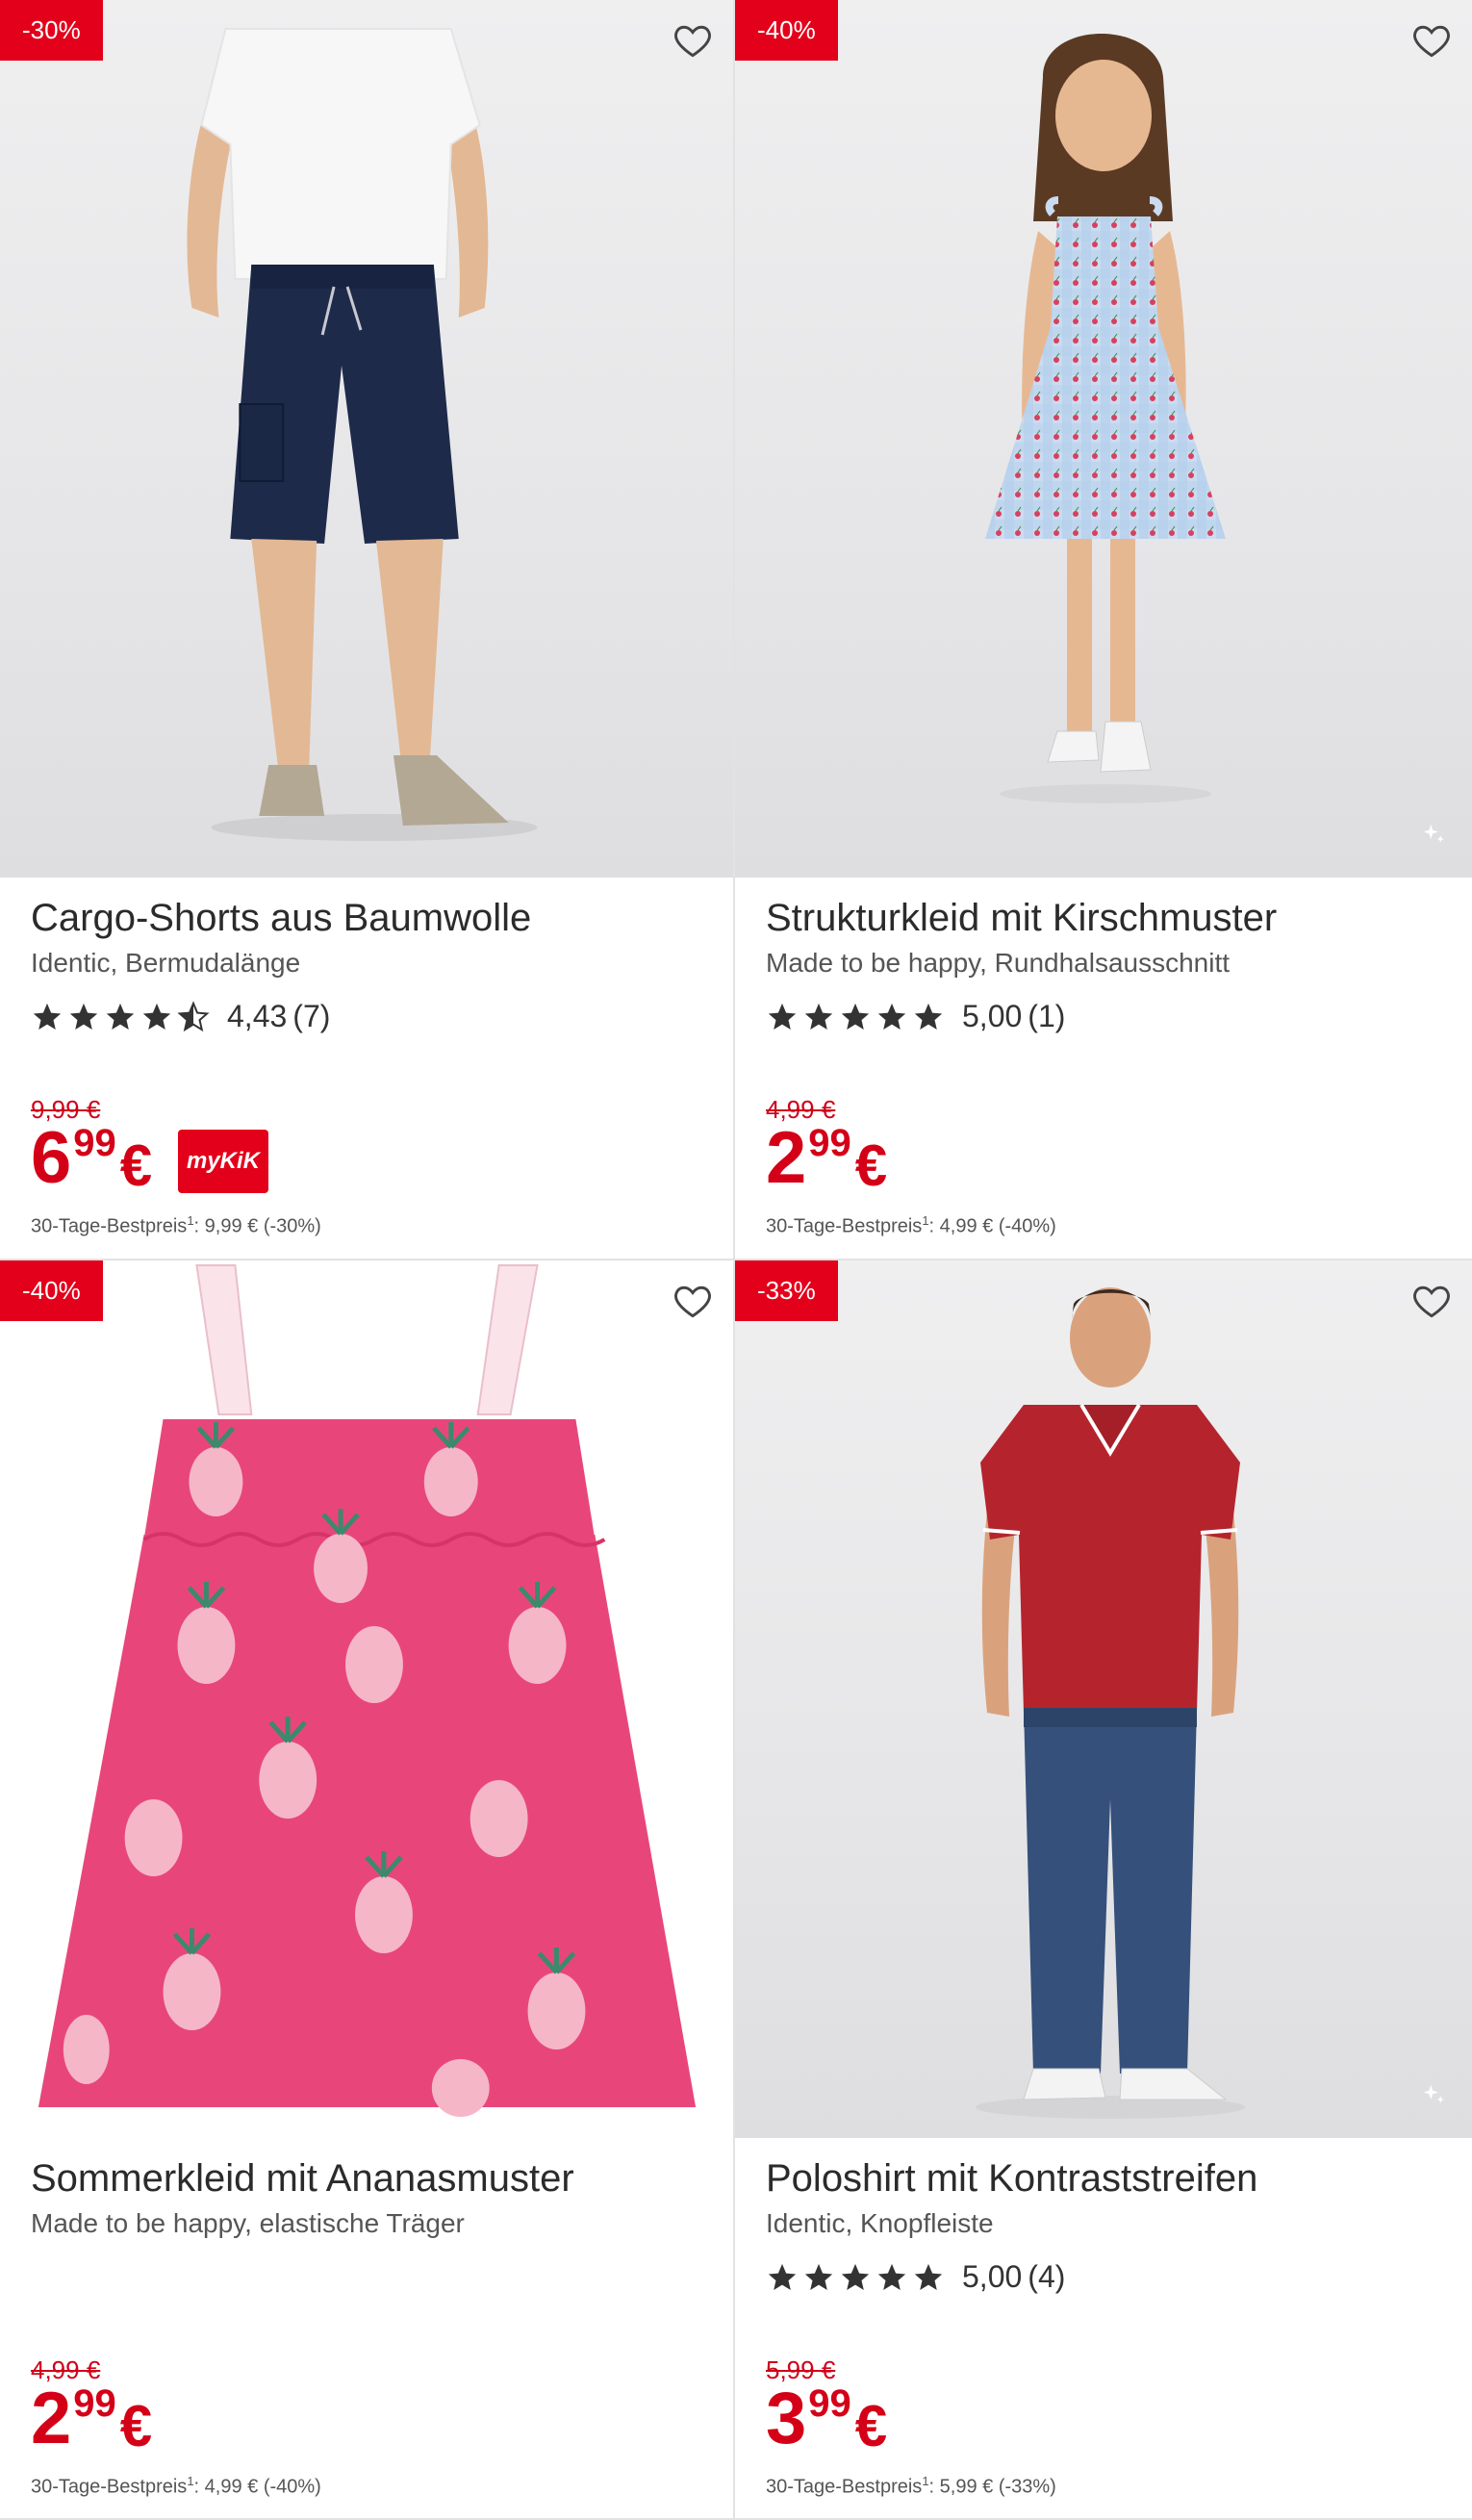 Image resolution: width=1472 pixels, height=2520 pixels. I want to click on product-rating: 5,00 (1), so click(915, 1017).